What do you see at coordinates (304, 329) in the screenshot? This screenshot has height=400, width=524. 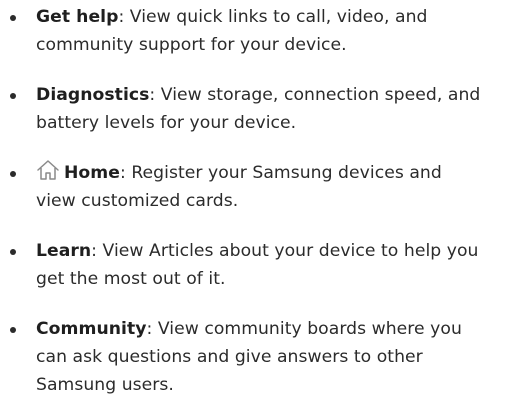 I see `item-description: : View community boards where you` at bounding box center [304, 329].